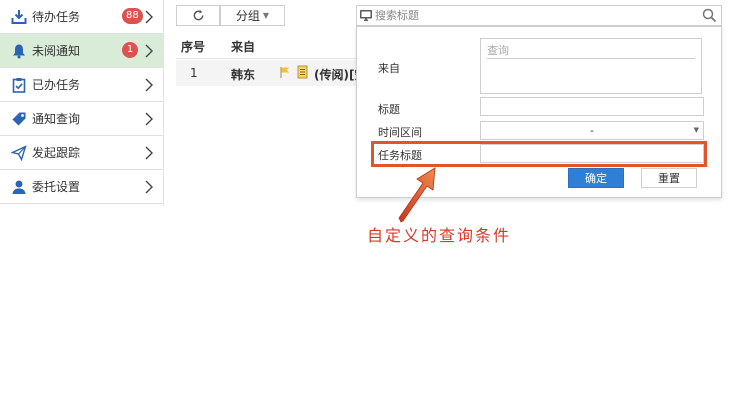 This screenshot has height=400, width=731. I want to click on task-title-input, so click(592, 153).